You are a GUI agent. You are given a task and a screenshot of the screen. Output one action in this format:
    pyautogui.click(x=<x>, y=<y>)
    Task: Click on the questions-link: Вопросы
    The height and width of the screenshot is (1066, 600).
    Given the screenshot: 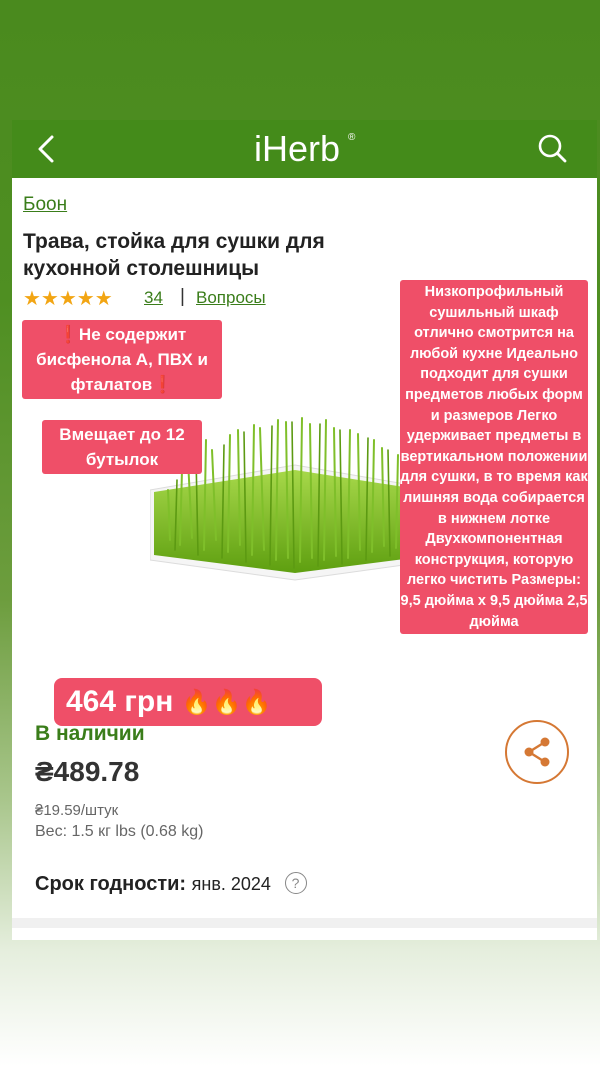 What is the action you would take?
    pyautogui.click(x=231, y=298)
    